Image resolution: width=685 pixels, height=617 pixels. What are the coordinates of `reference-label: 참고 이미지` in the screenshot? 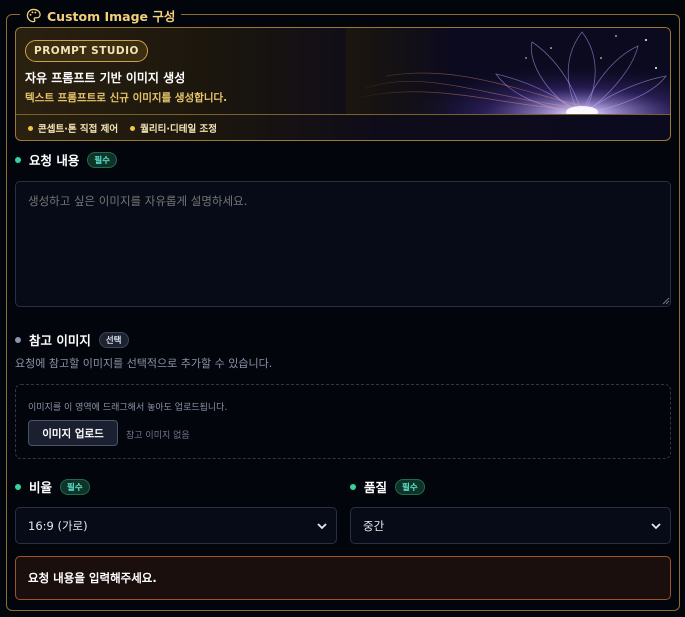 It's located at (60, 340).